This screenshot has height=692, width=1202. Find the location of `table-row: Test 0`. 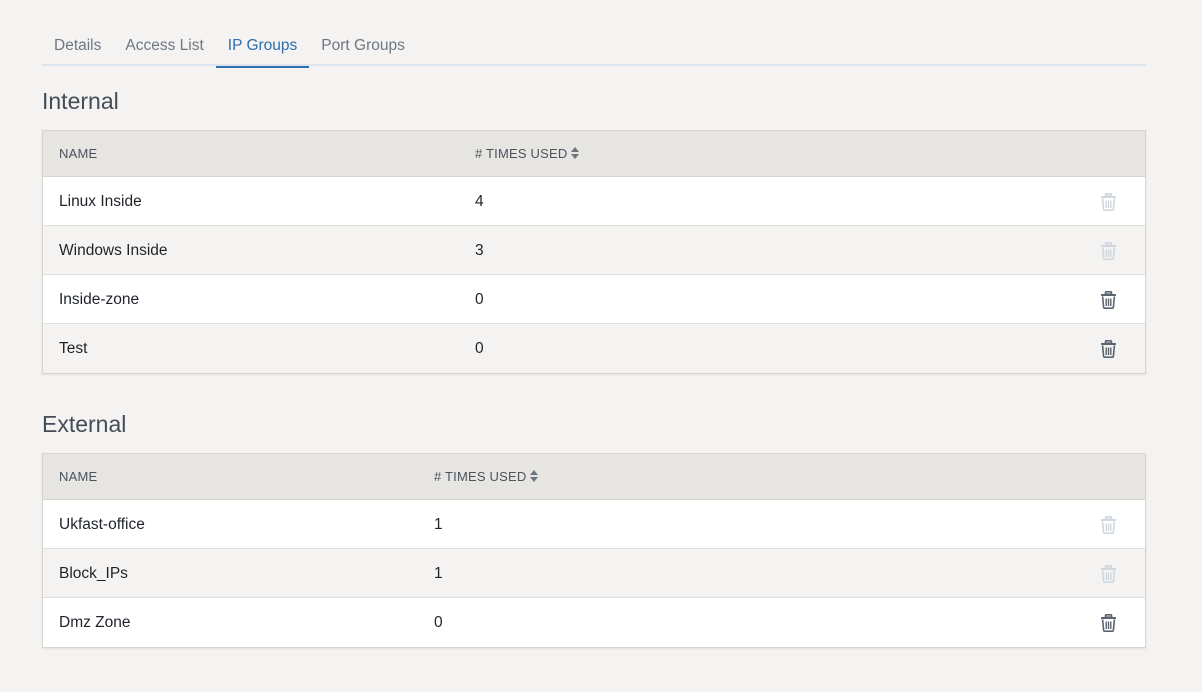

table-row: Test 0 is located at coordinates (594, 348).